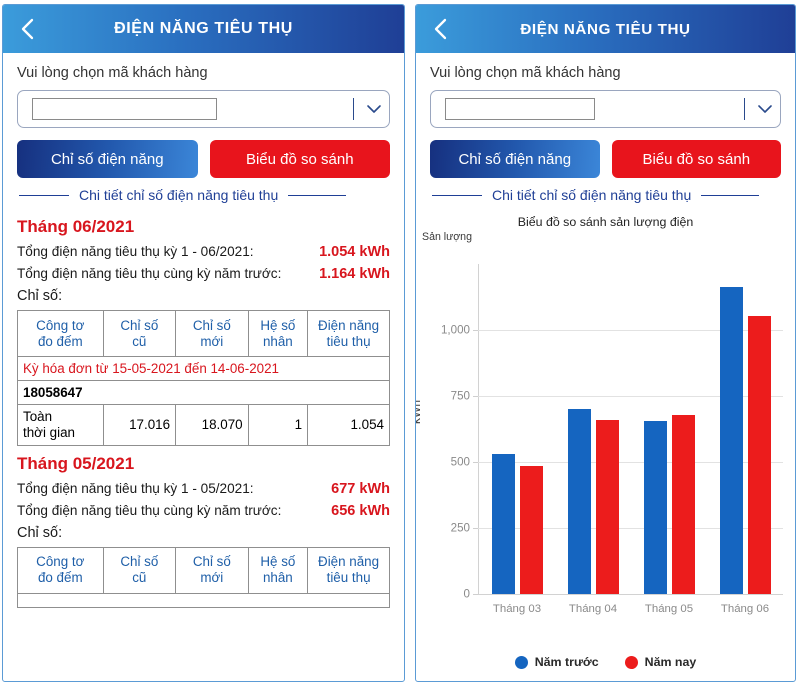 This screenshot has width=800, height=686. Describe the element at coordinates (277, 341) in the screenshot. I see `col-line2: nhân` at that location.